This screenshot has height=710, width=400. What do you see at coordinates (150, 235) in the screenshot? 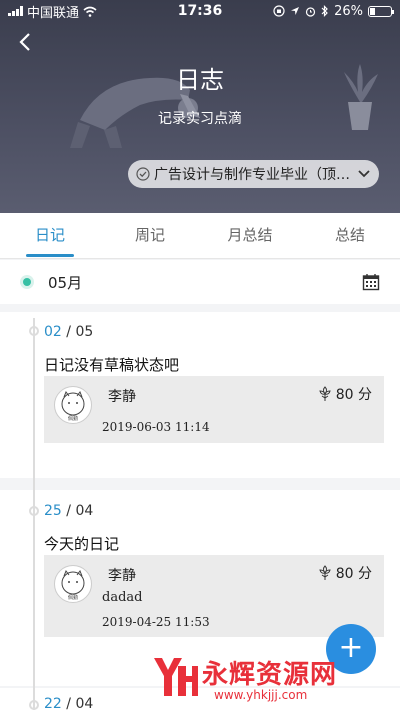
I see `tab-weekly: 周记` at bounding box center [150, 235].